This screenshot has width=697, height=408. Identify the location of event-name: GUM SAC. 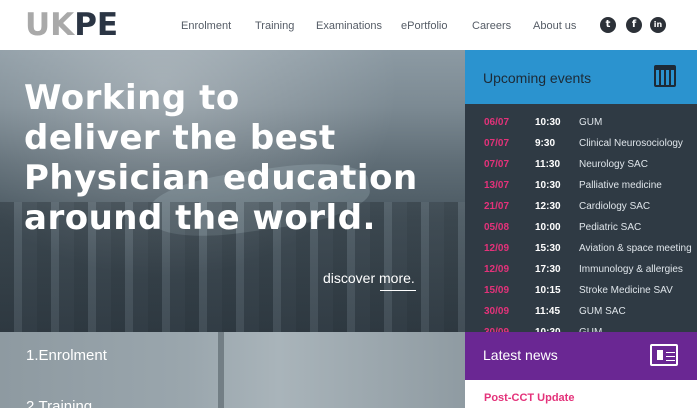
(602, 311).